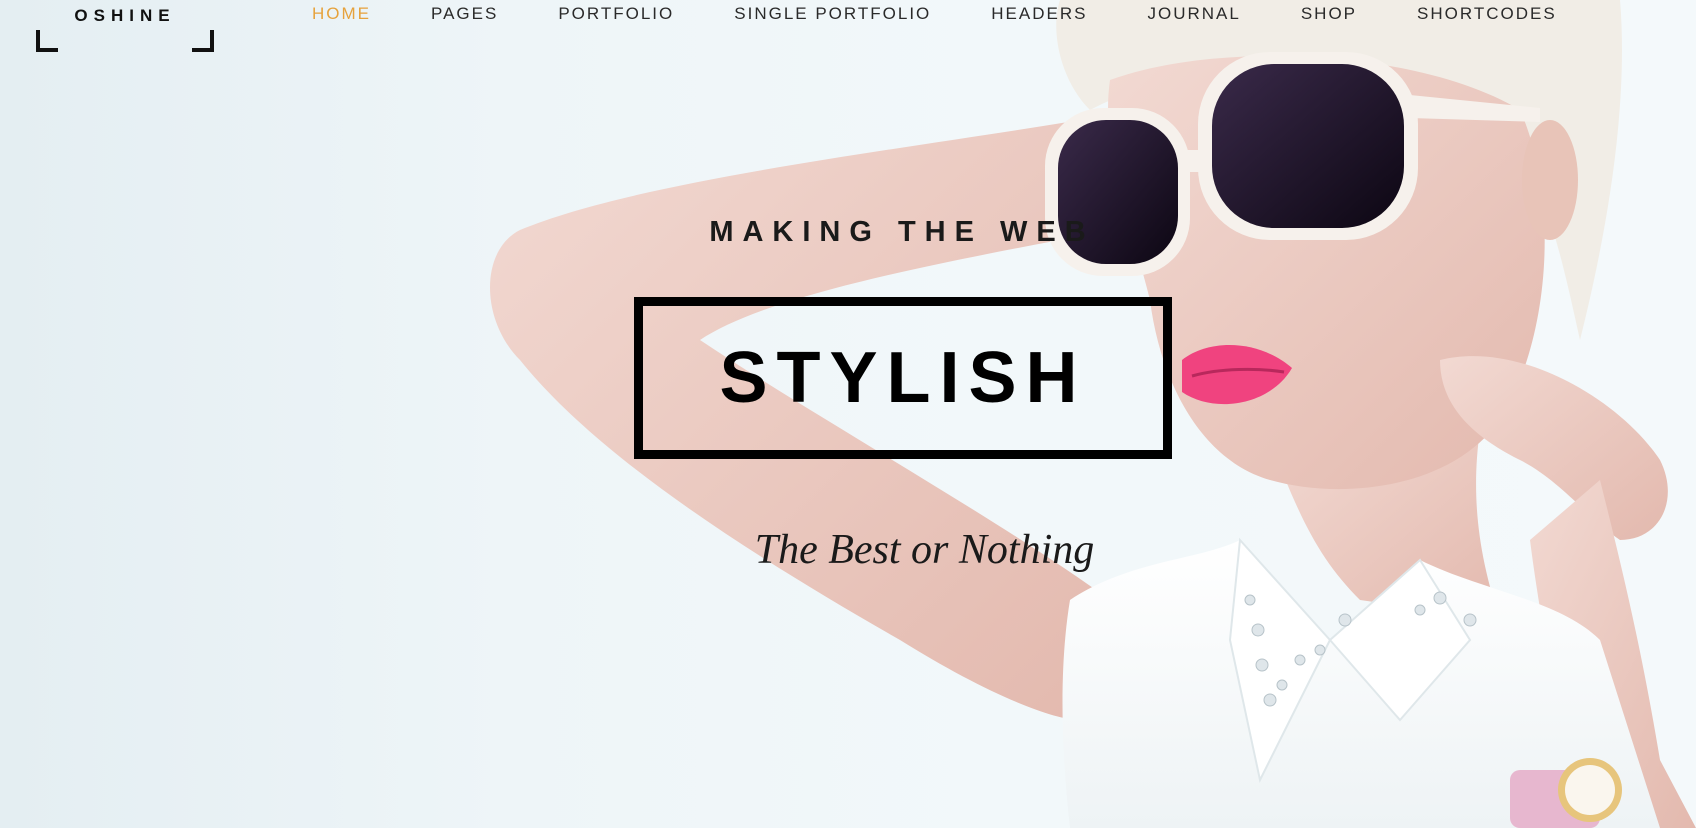 This screenshot has width=1696, height=828. I want to click on logo-corner-bottom-left, so click(47, 41).